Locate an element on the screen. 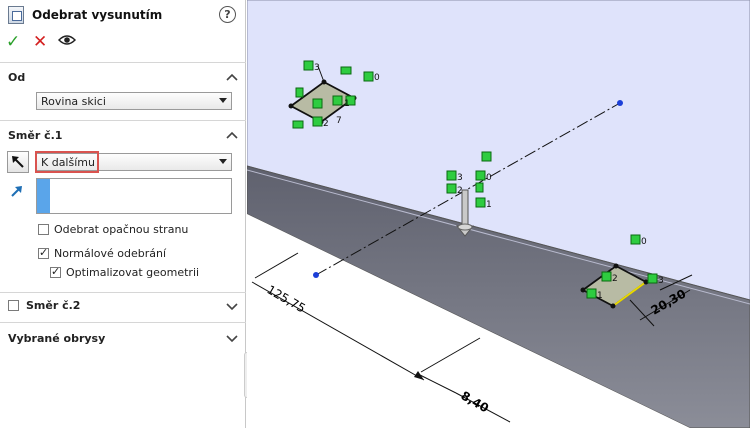 The width and height of the screenshot is (750, 428). selection-color-bar is located at coordinates (43, 196).